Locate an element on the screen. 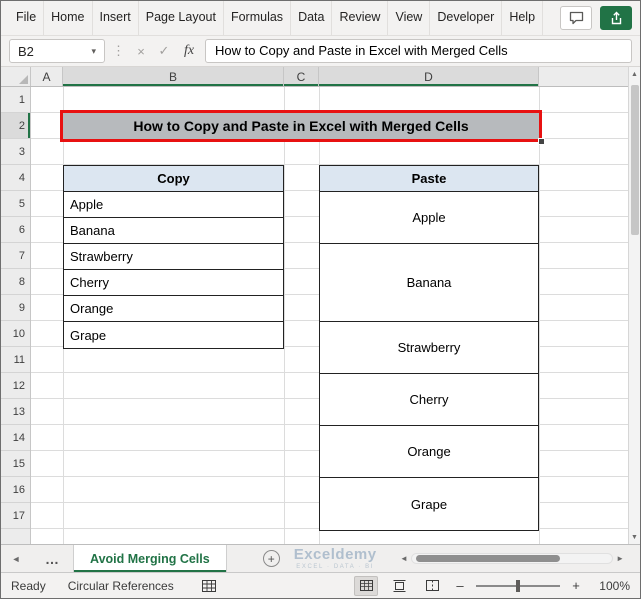 The height and width of the screenshot is (599, 641). row-header-15: 15 is located at coordinates (15, 464).